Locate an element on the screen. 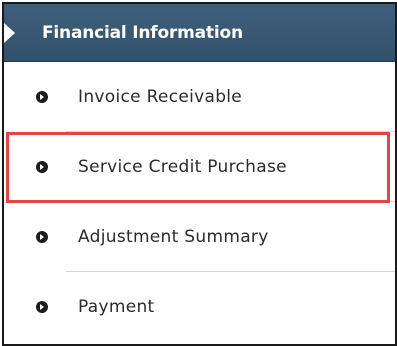  menu-item-label: Invoice Receivable is located at coordinates (160, 97).